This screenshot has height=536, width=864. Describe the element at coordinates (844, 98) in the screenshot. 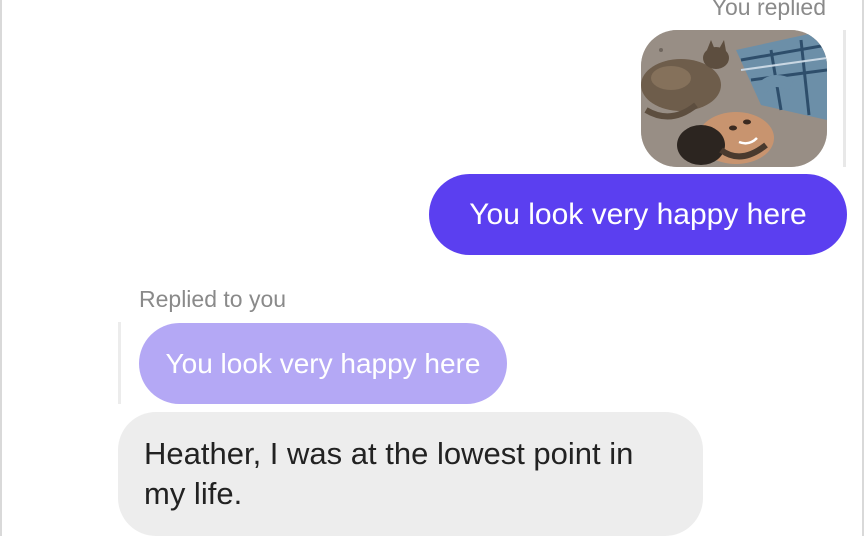

I see `quote-bar-outgoing` at that location.